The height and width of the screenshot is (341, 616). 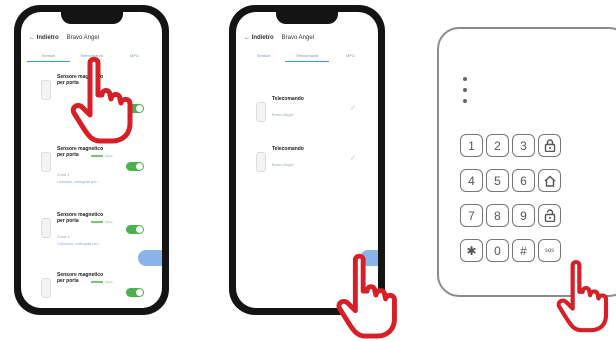 I want to click on key-5: 5, so click(x=497, y=180).